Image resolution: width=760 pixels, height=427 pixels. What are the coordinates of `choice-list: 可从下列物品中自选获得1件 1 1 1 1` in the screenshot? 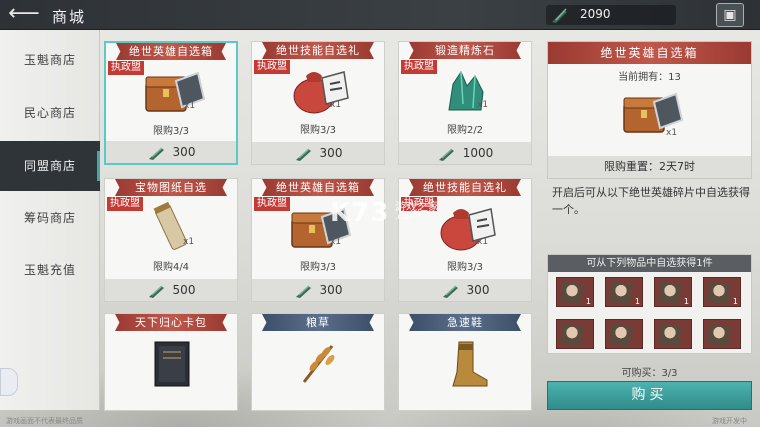 It's located at (649, 304).